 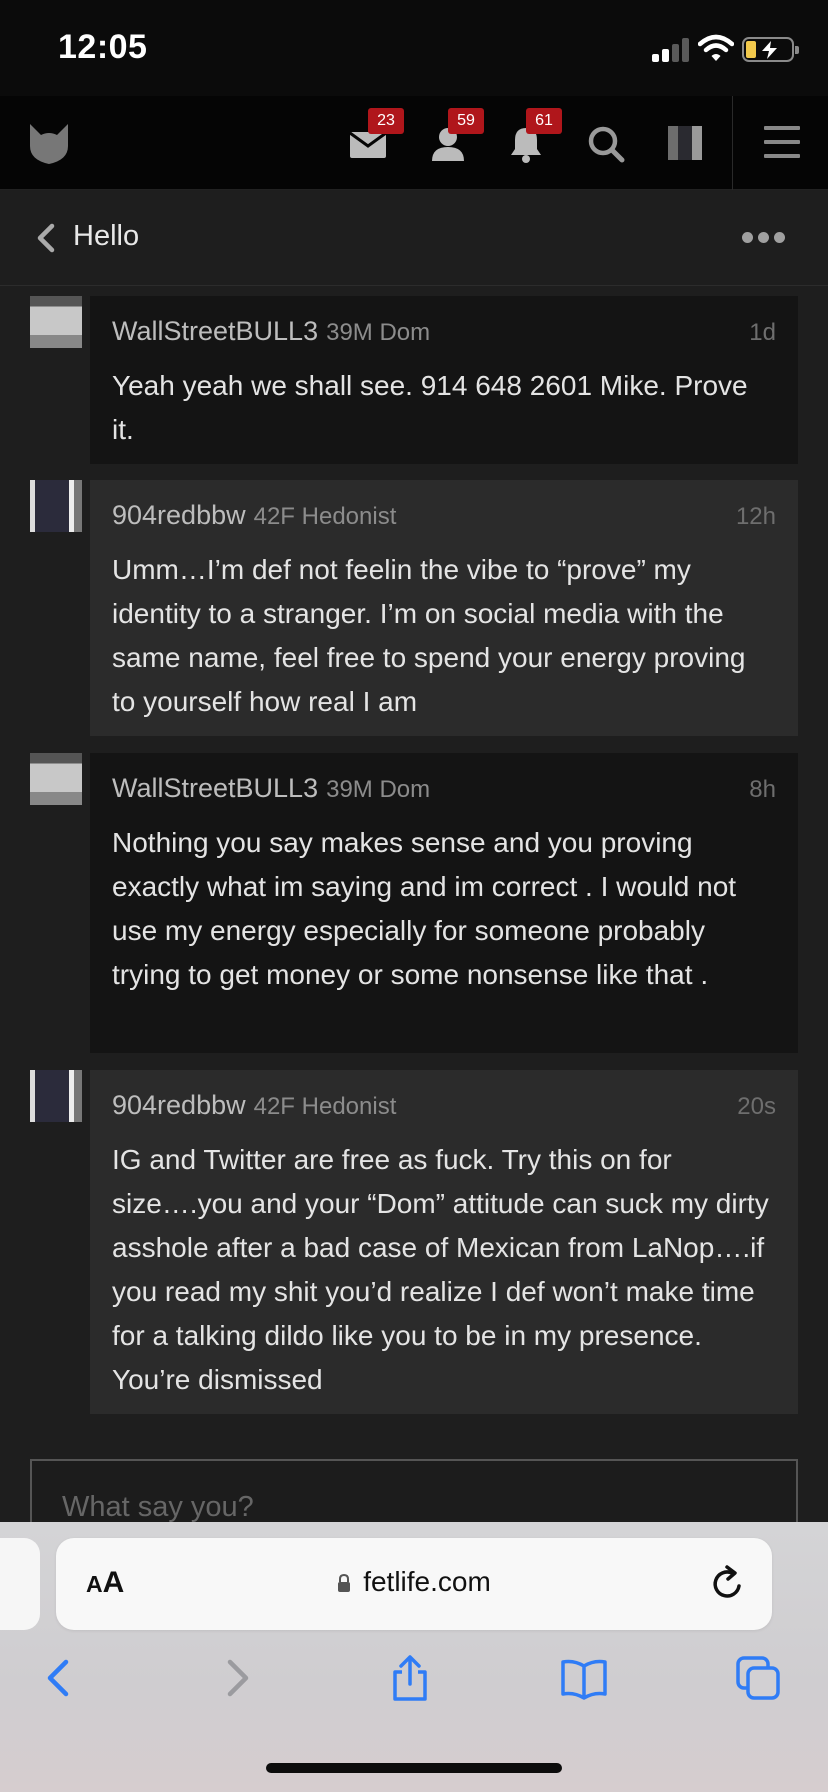 I want to click on message-timestamp: 1d, so click(x=762, y=332).